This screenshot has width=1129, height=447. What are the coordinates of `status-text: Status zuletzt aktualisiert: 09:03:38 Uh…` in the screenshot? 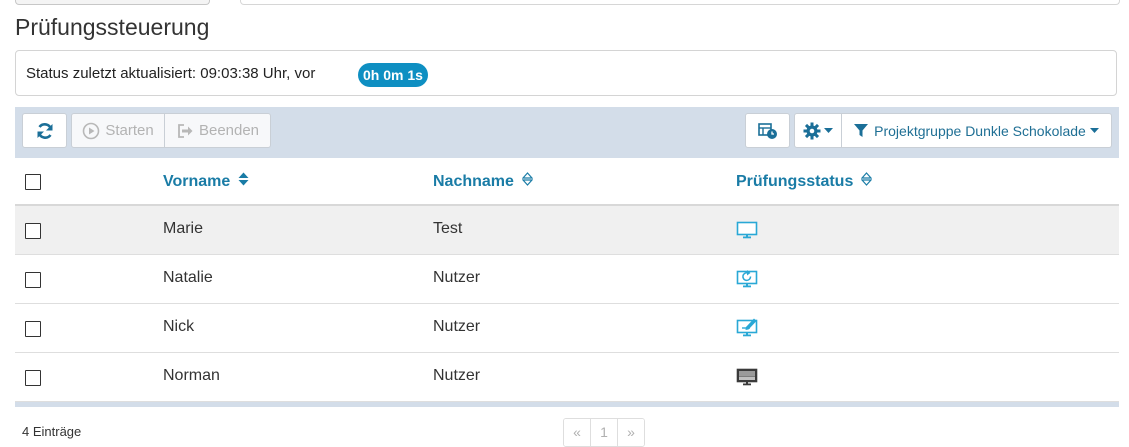 It's located at (171, 73).